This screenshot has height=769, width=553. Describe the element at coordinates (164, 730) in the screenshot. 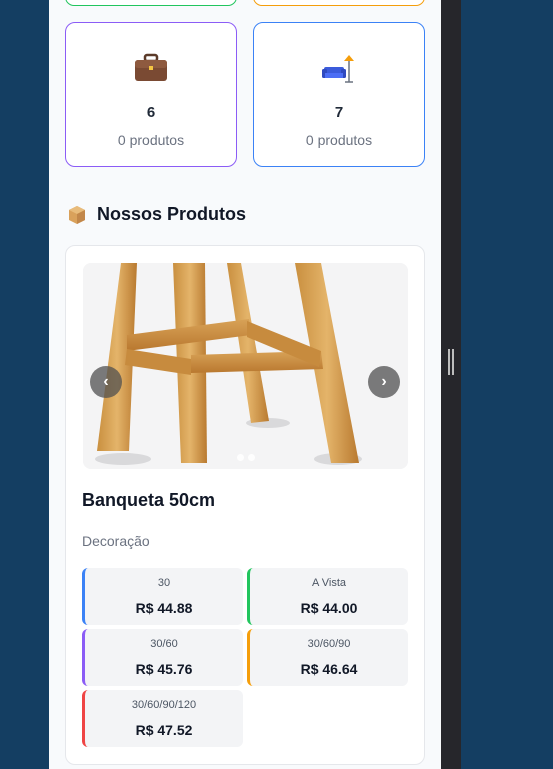

I see `price-value: R$ 47.52` at that location.